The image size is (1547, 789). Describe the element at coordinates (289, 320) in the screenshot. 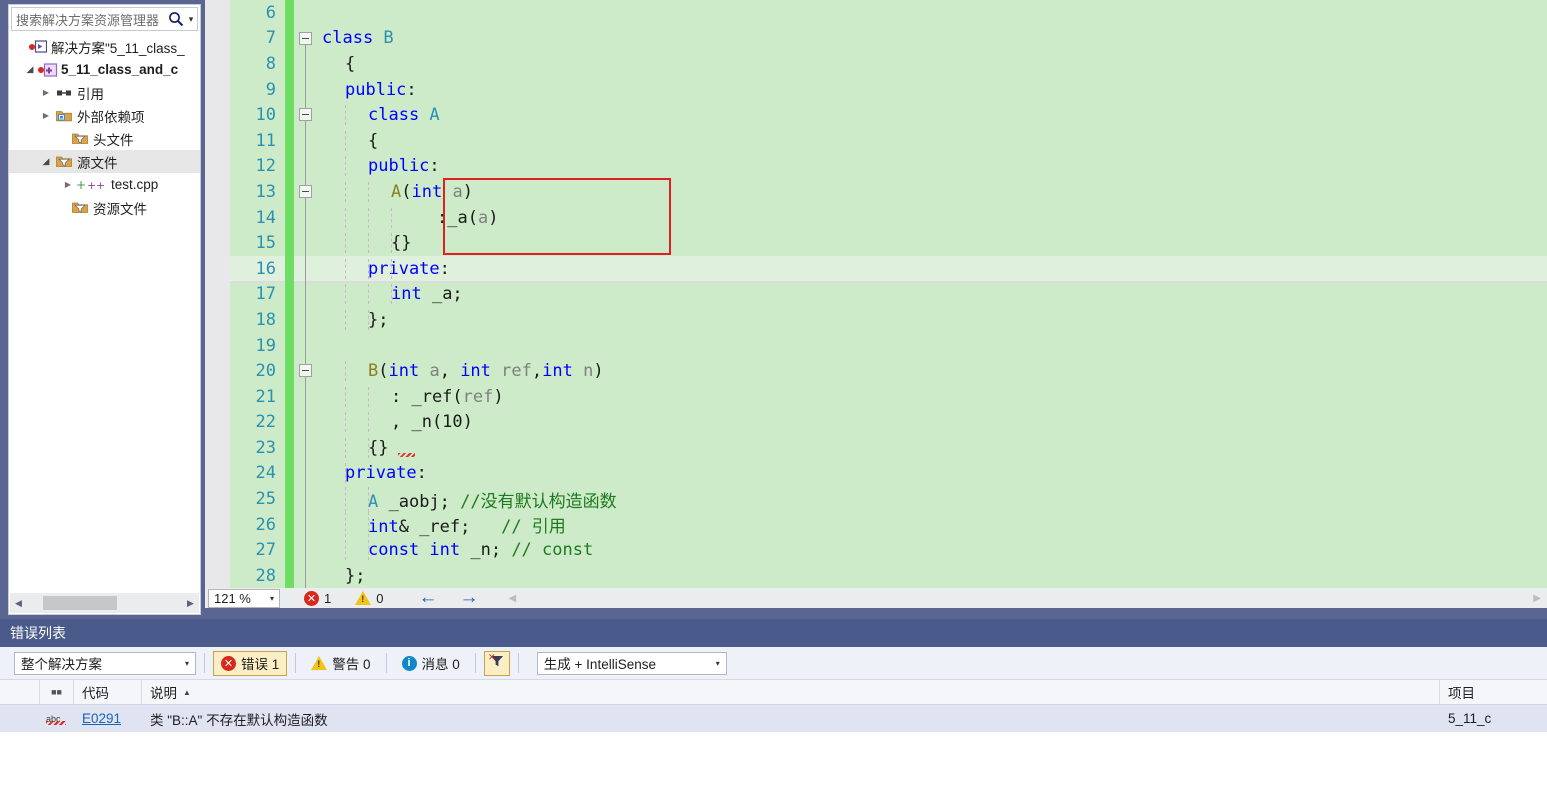

I see `change-bar` at that location.